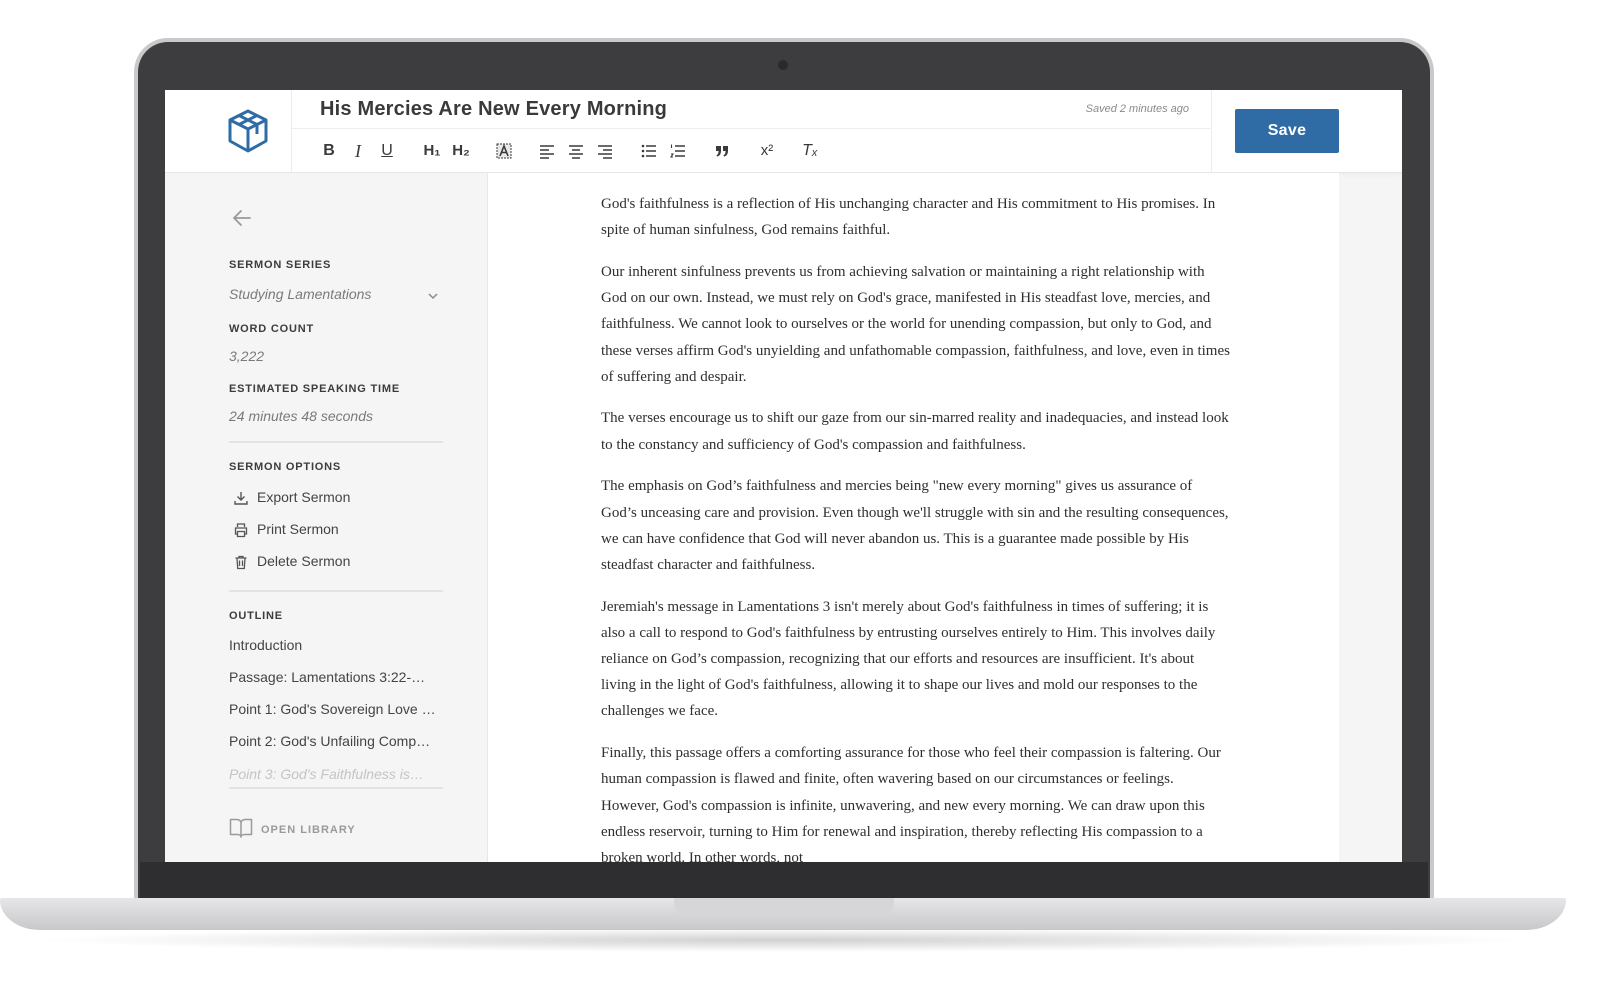 Image resolution: width=1600 pixels, height=986 pixels. I want to click on logo-cell, so click(228, 131).